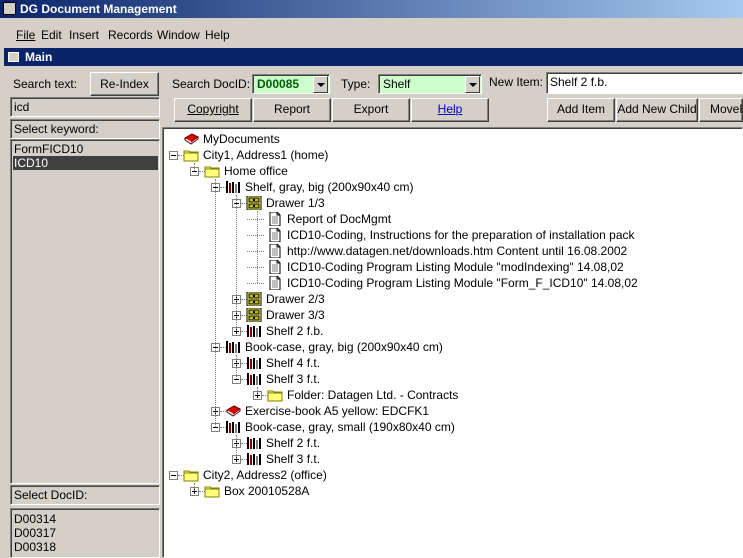  Describe the element at coordinates (45, 84) in the screenshot. I see `search-text-label: Search text:` at that location.